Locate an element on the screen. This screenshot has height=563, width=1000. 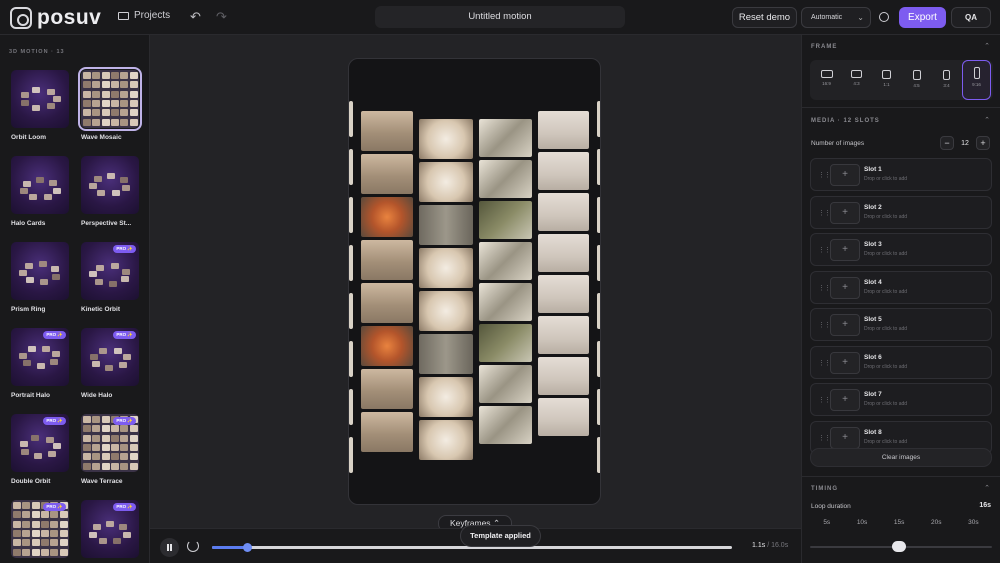
duration-option: 5s is located at coordinates (826, 522).